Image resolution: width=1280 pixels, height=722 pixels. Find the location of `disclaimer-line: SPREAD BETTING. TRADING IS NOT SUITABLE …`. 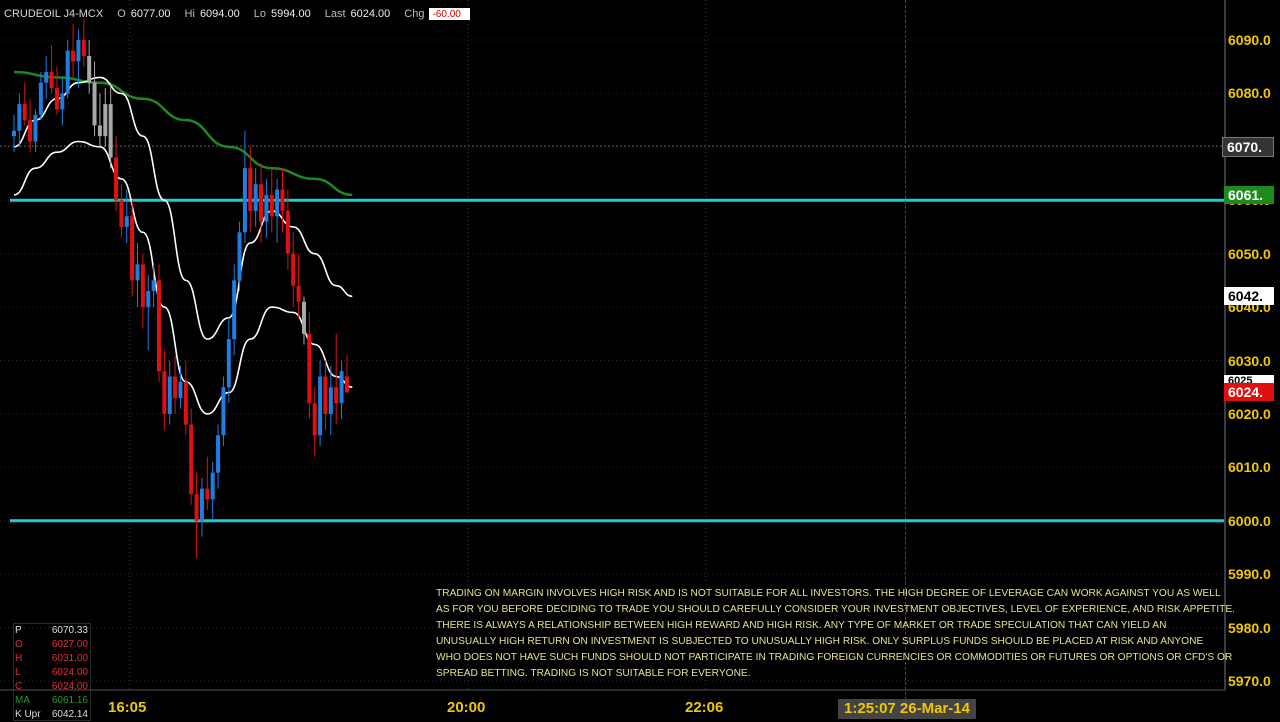

disclaimer-line: SPREAD BETTING. TRADING IS NOT SUITABLE … is located at coordinates (593, 673).